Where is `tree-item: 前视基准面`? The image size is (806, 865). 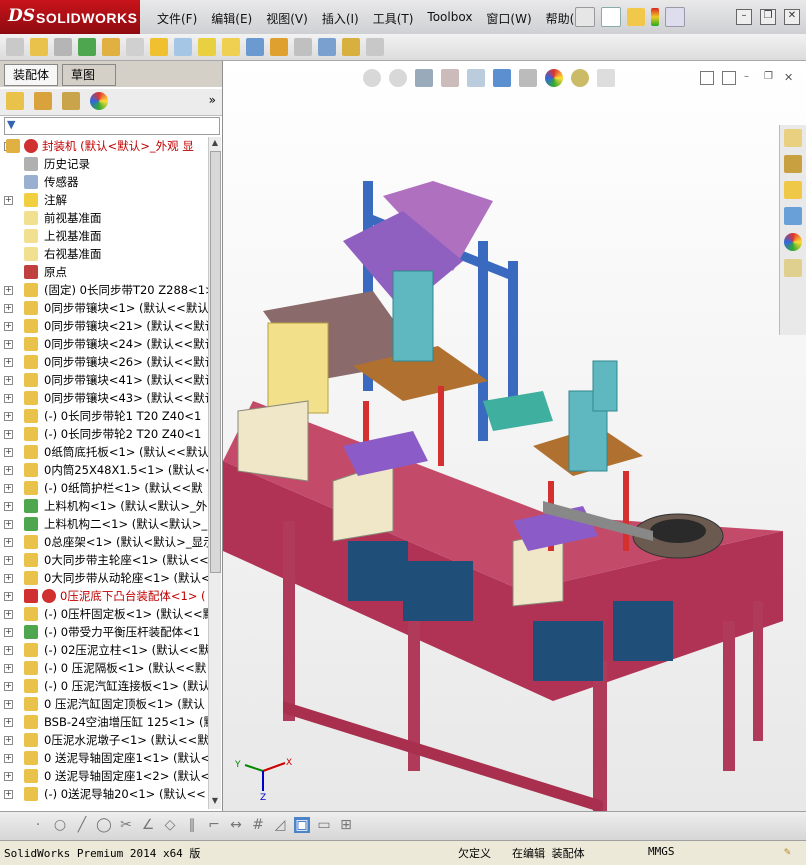 tree-item: 前视基准面 is located at coordinates (104, 218).